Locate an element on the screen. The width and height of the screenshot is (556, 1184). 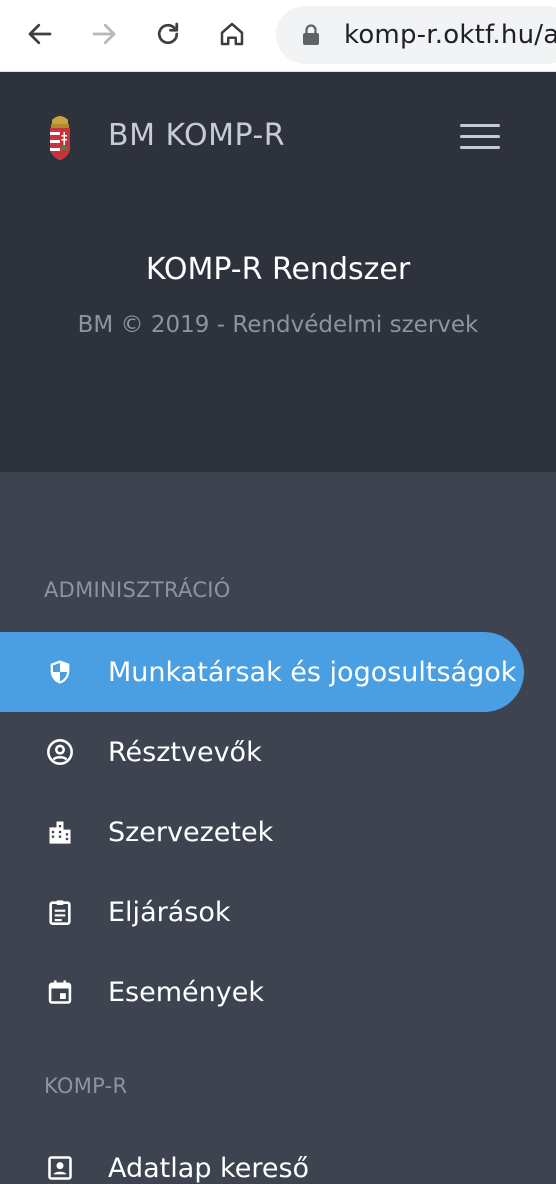
home-icon is located at coordinates (232, 34).